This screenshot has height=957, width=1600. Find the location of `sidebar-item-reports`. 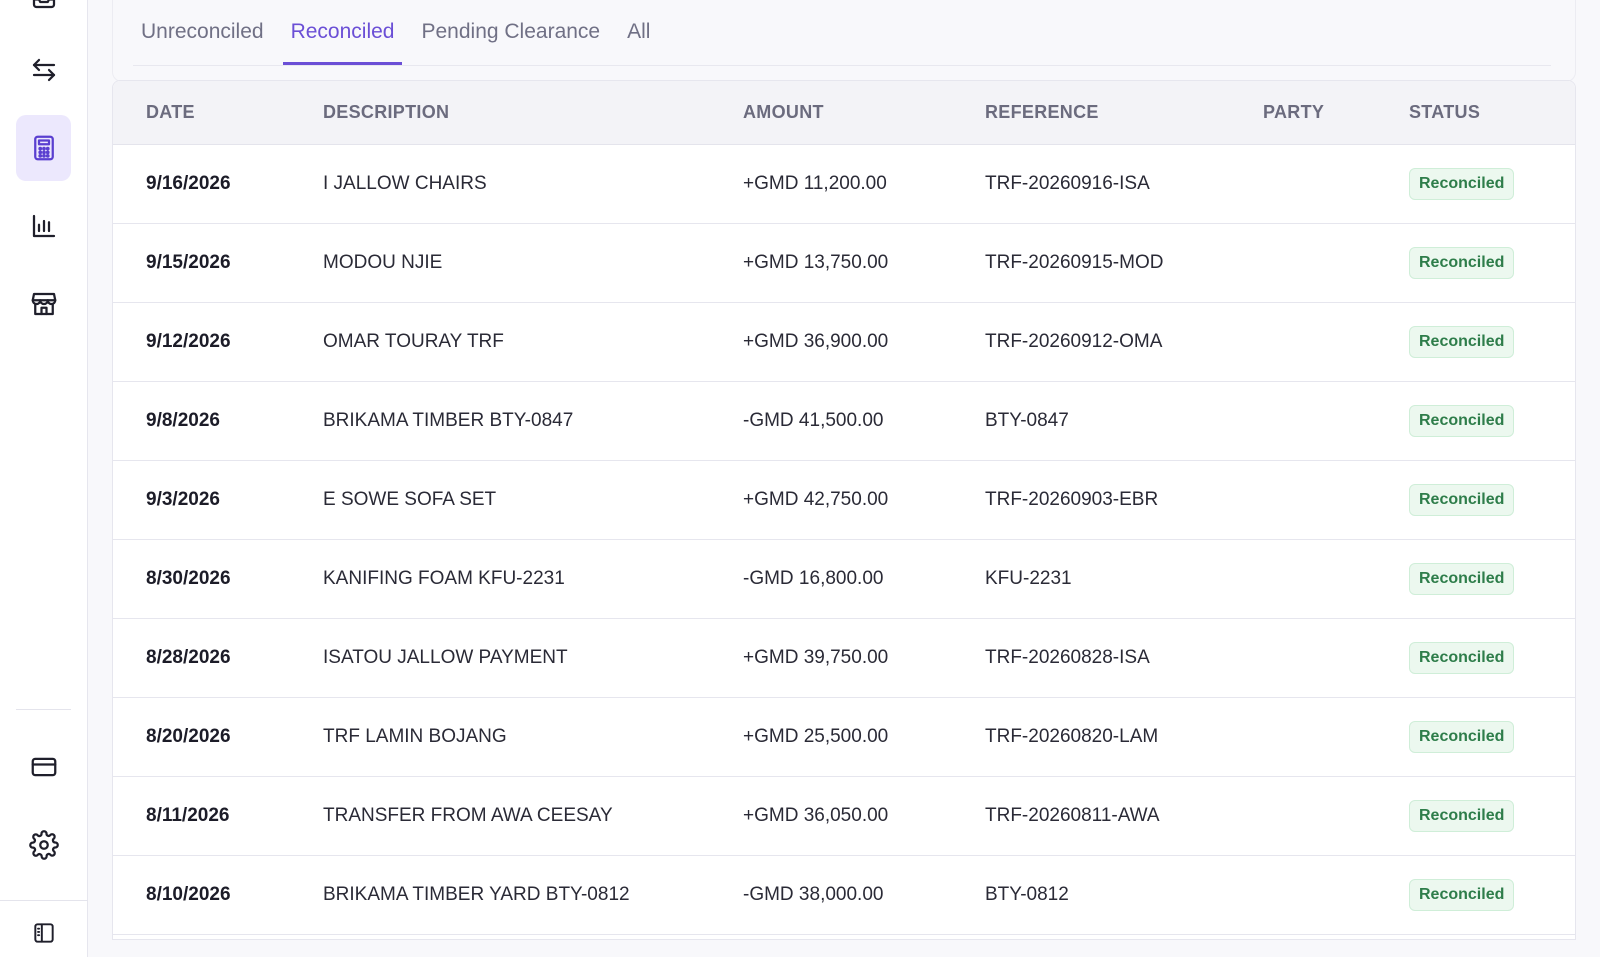

sidebar-item-reports is located at coordinates (43, 226).